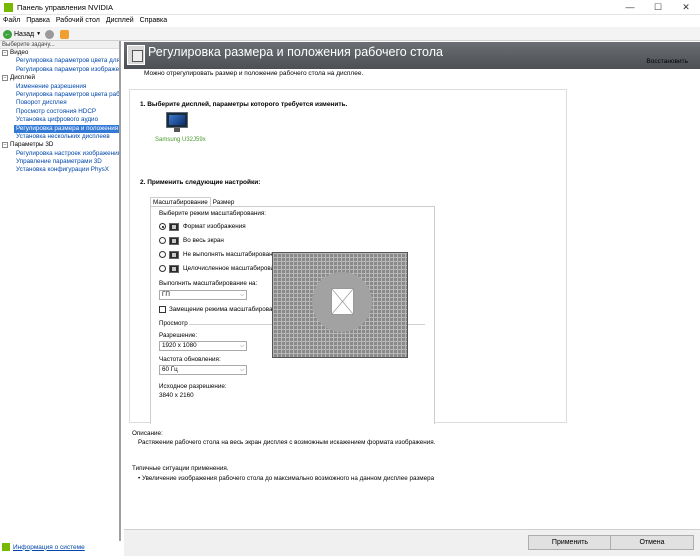 This screenshot has height=556, width=700. I want to click on title-bar: Панель управления NVIDIA — ☐ ✕, so click(350, 7).